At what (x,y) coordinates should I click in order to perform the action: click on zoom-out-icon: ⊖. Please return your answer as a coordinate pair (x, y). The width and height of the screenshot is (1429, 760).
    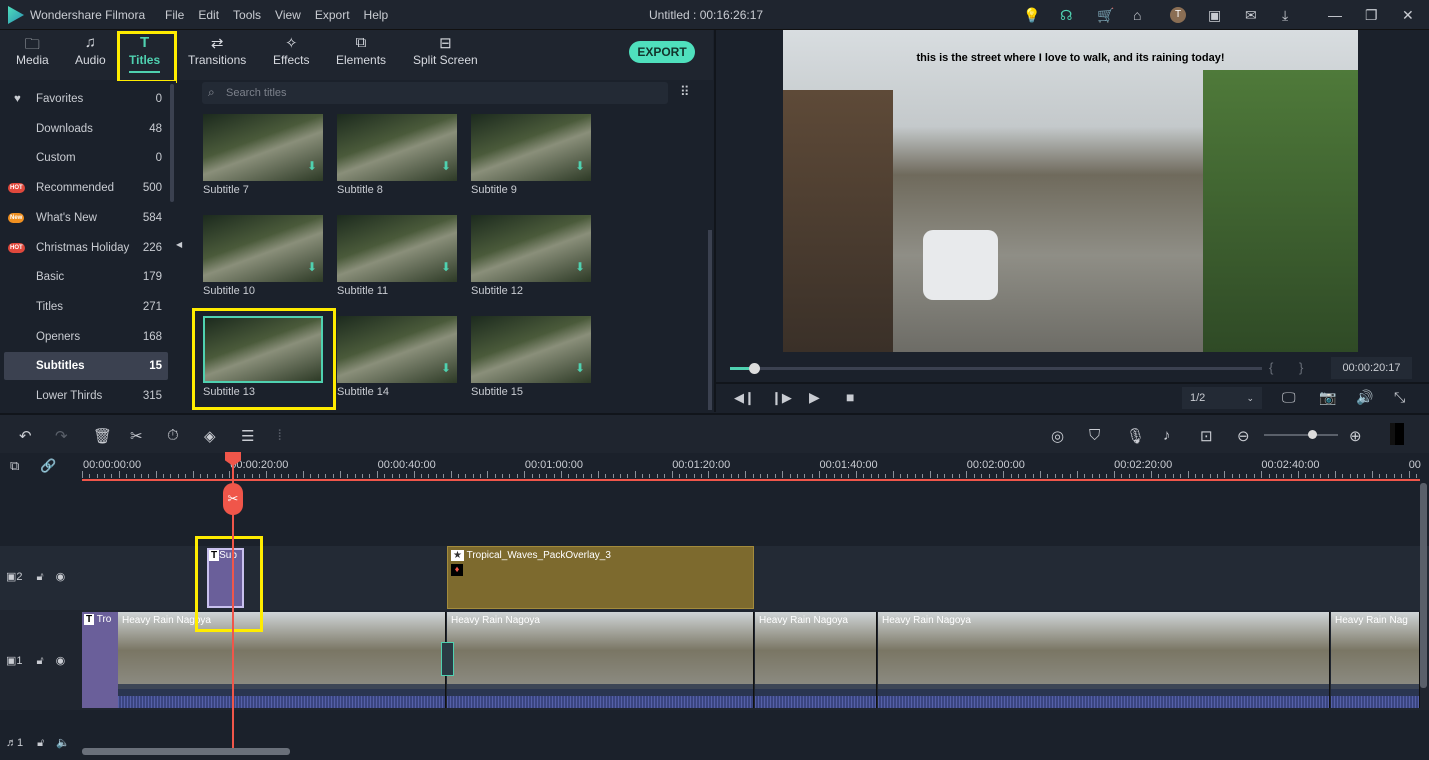
    Looking at the image, I should click on (1243, 436).